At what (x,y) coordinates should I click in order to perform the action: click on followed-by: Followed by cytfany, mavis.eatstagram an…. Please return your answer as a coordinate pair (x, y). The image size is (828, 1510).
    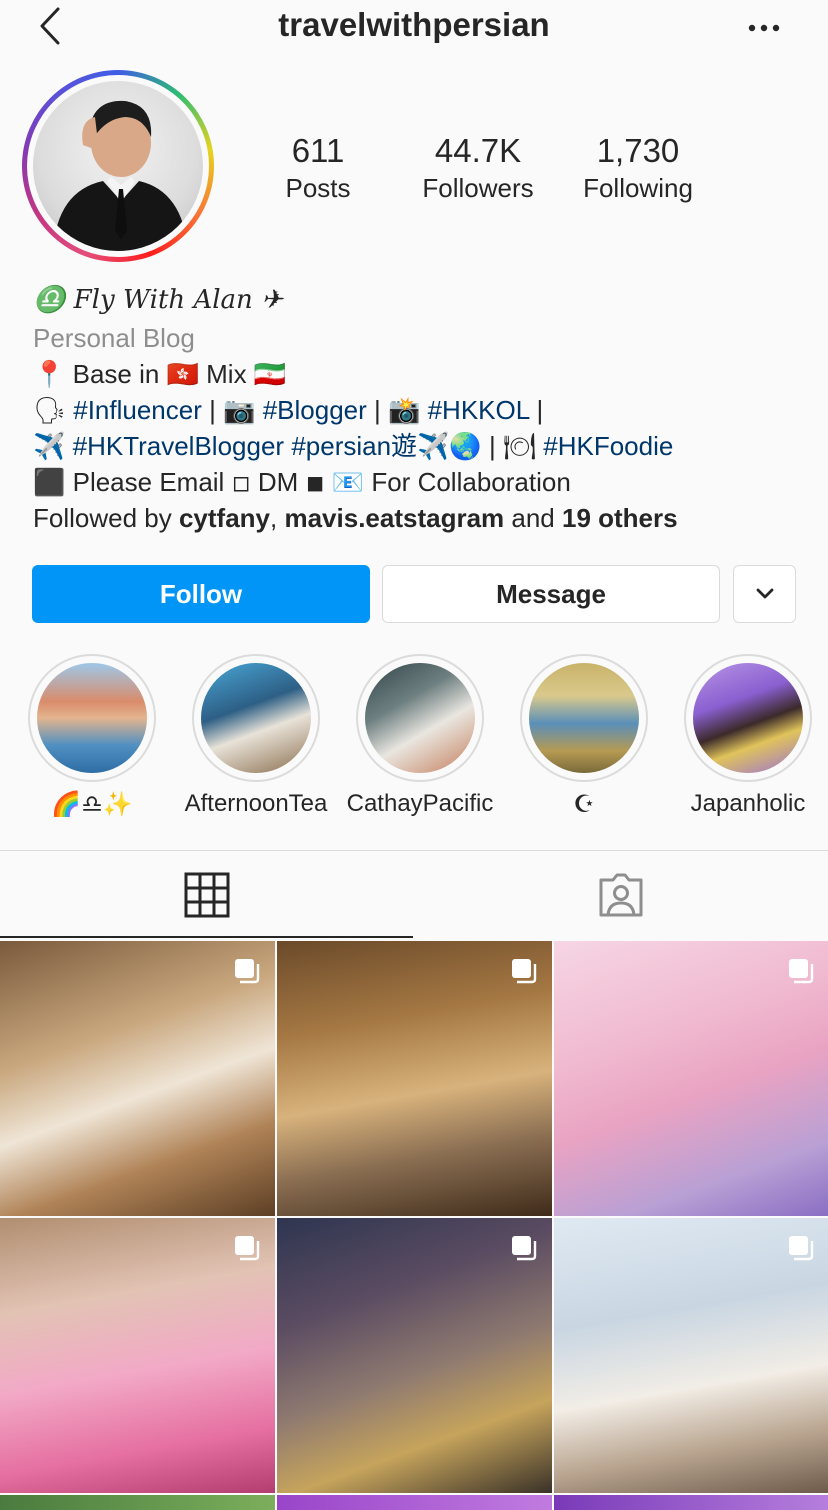
    Looking at the image, I should click on (428, 518).